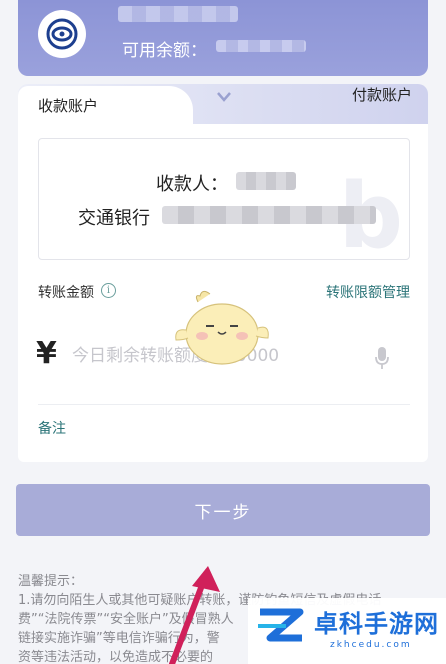 The image size is (446, 664). What do you see at coordinates (382, 358) in the screenshot?
I see `microphone-icon` at bounding box center [382, 358].